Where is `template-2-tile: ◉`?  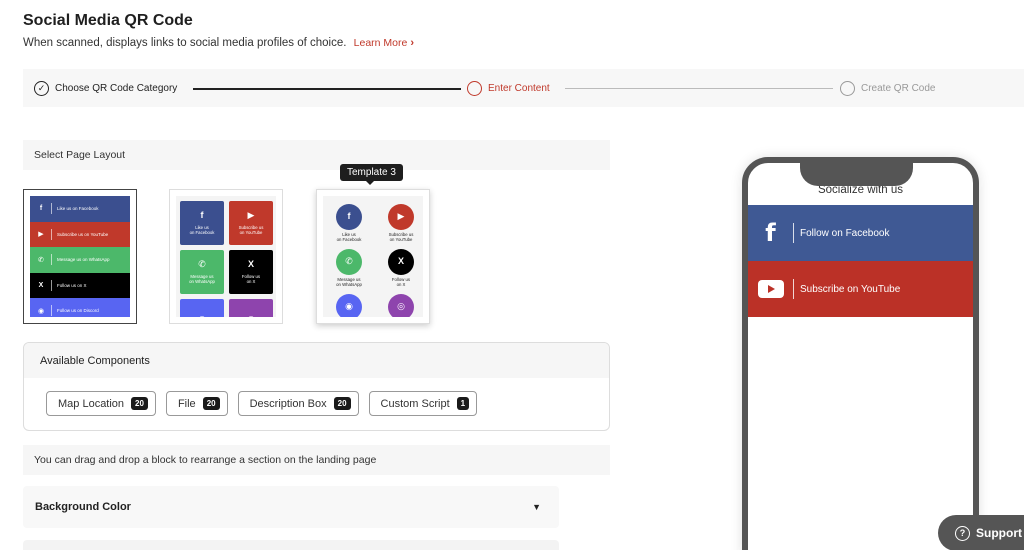 template-2-tile: ◉ is located at coordinates (202, 308).